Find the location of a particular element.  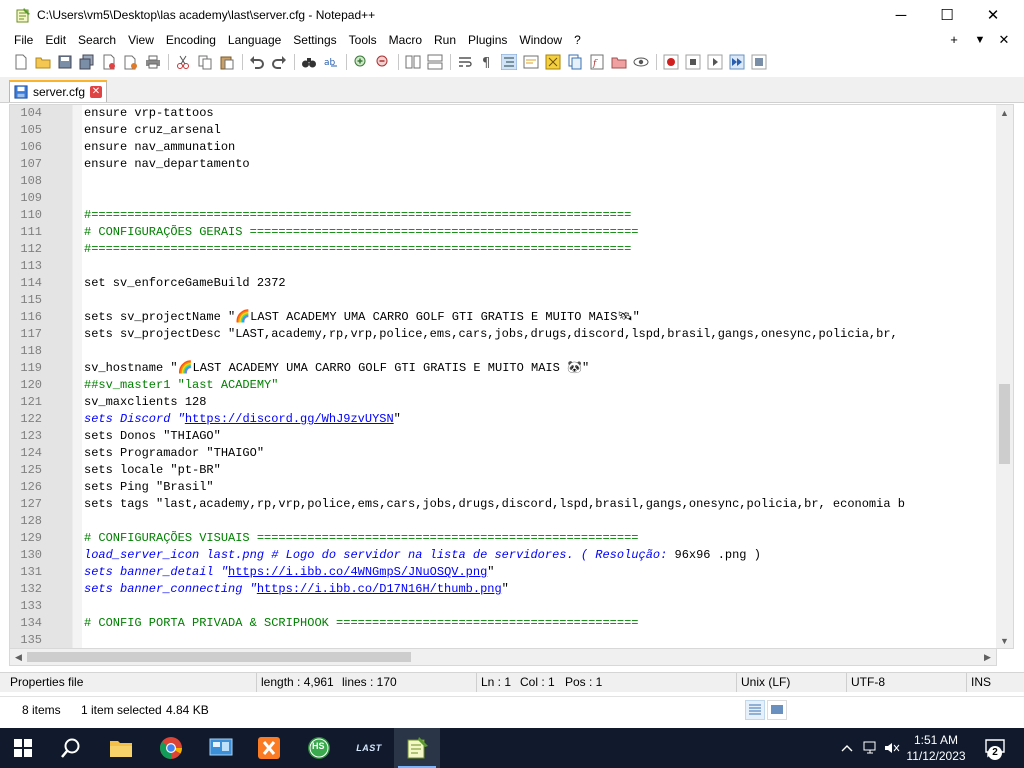

close-button: ✕ is located at coordinates (993, 15).